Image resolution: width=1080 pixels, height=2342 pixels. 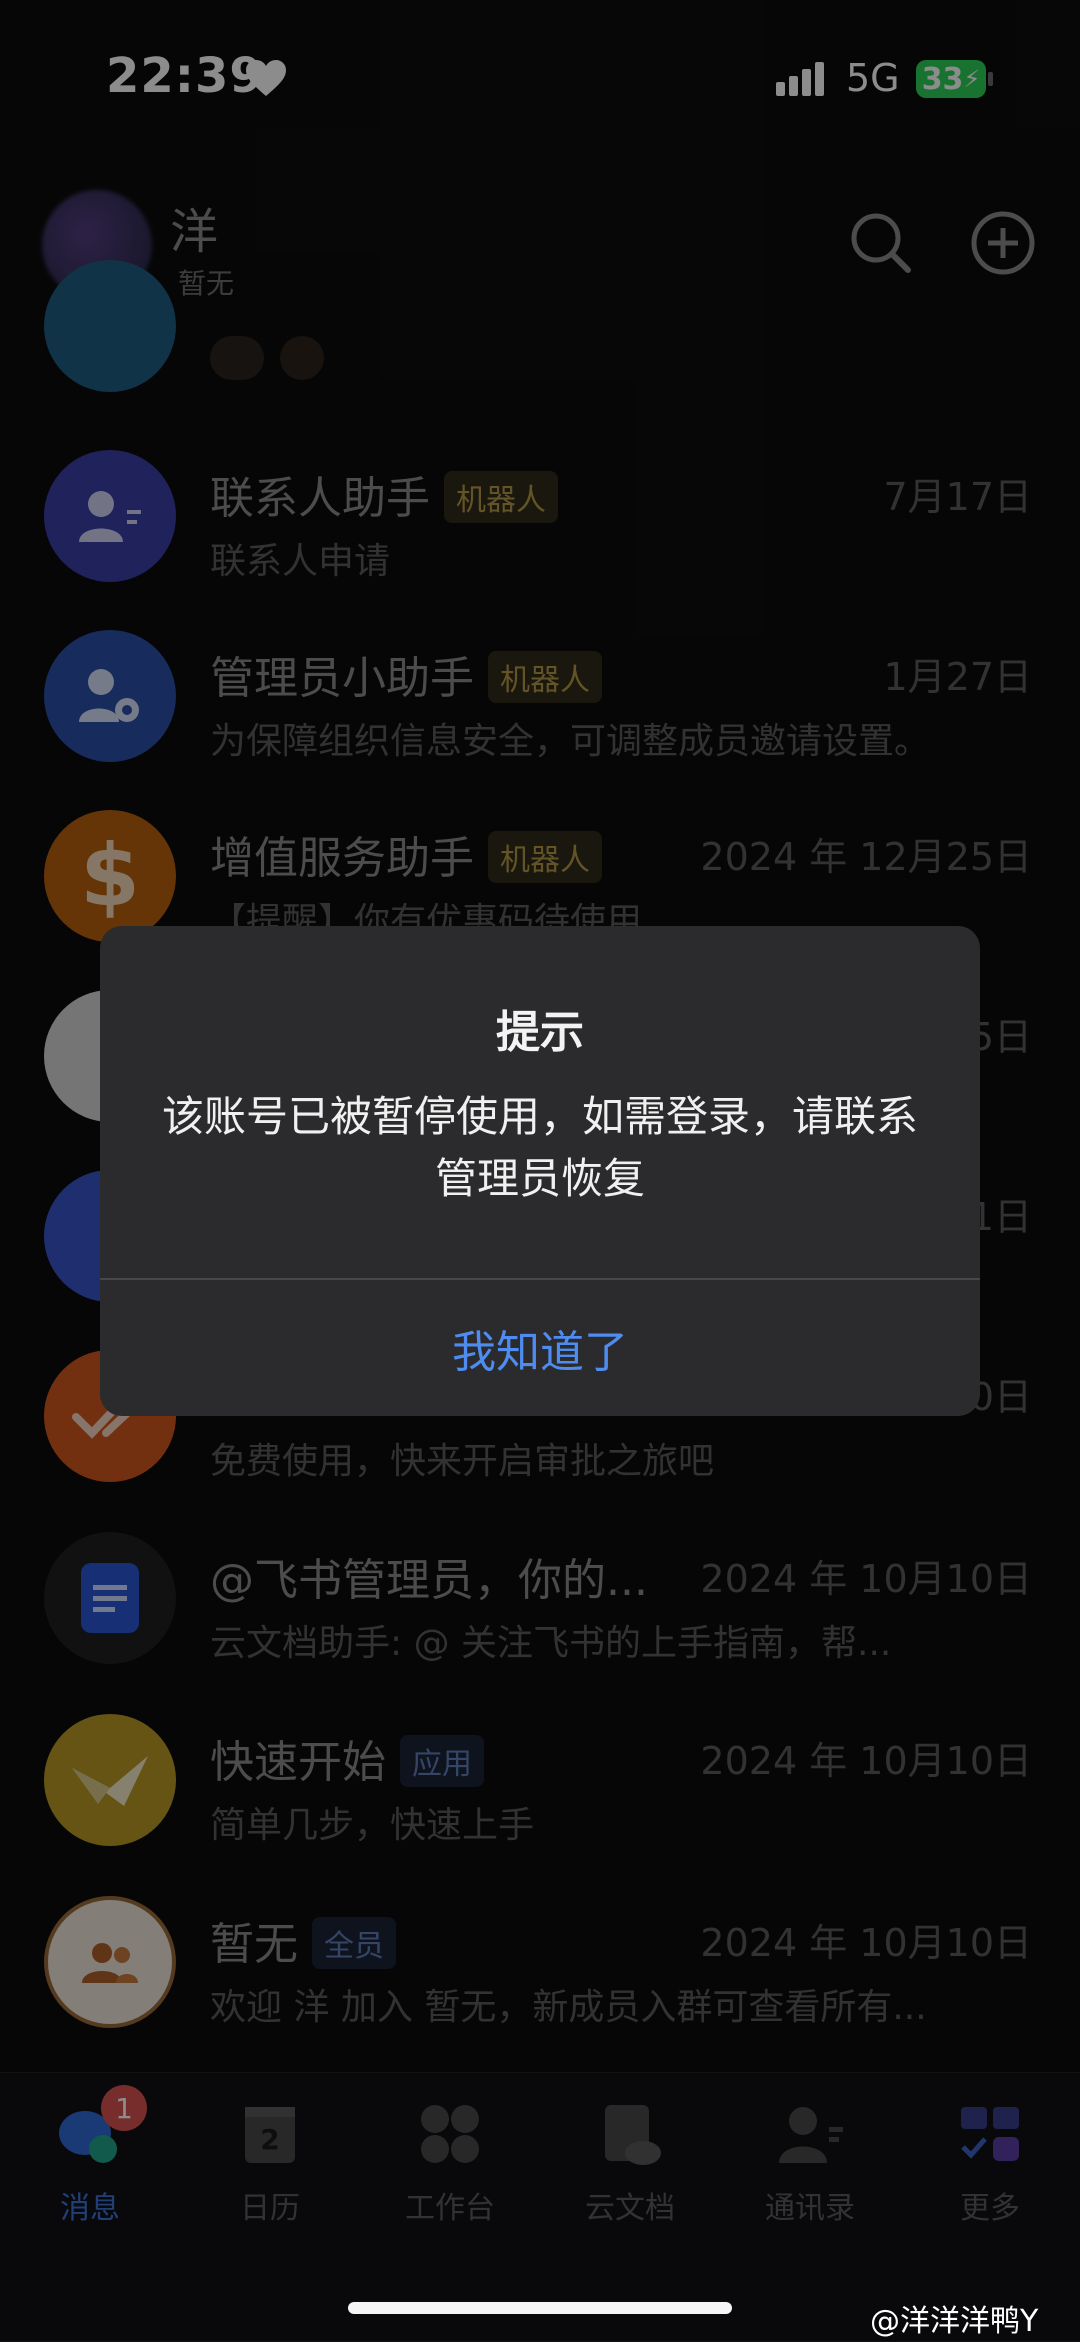 I want to click on acknowledge-button: 我知道了, so click(x=540, y=1348).